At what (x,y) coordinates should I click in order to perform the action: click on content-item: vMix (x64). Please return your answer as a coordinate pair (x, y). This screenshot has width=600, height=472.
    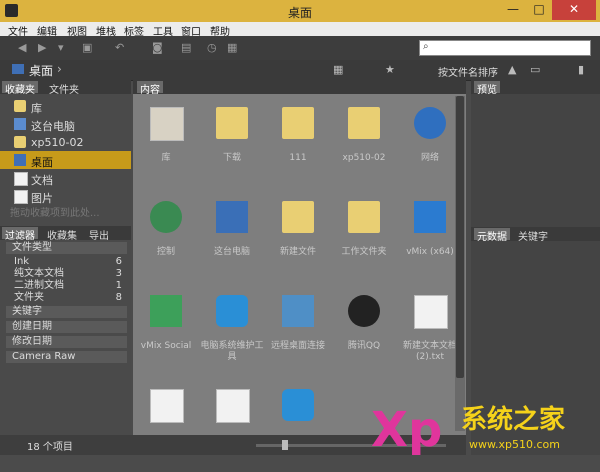
    Looking at the image, I should click on (430, 237).